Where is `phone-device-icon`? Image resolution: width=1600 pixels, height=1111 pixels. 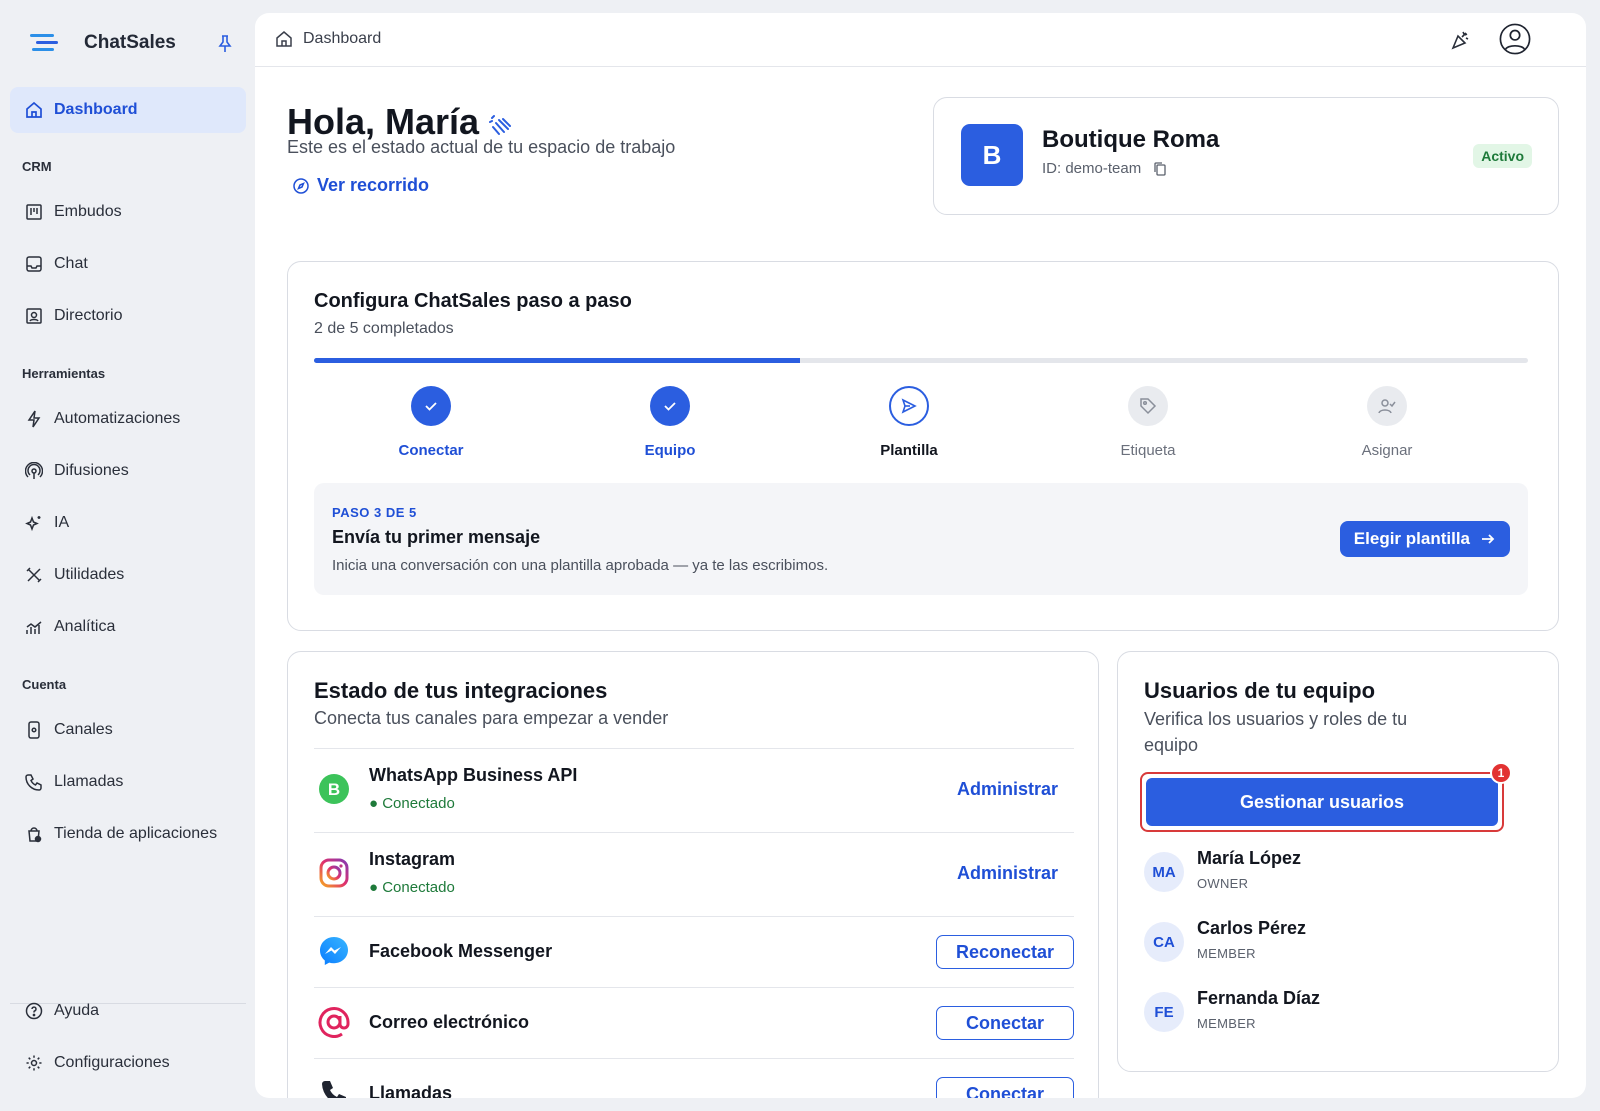 phone-device-icon is located at coordinates (34, 730).